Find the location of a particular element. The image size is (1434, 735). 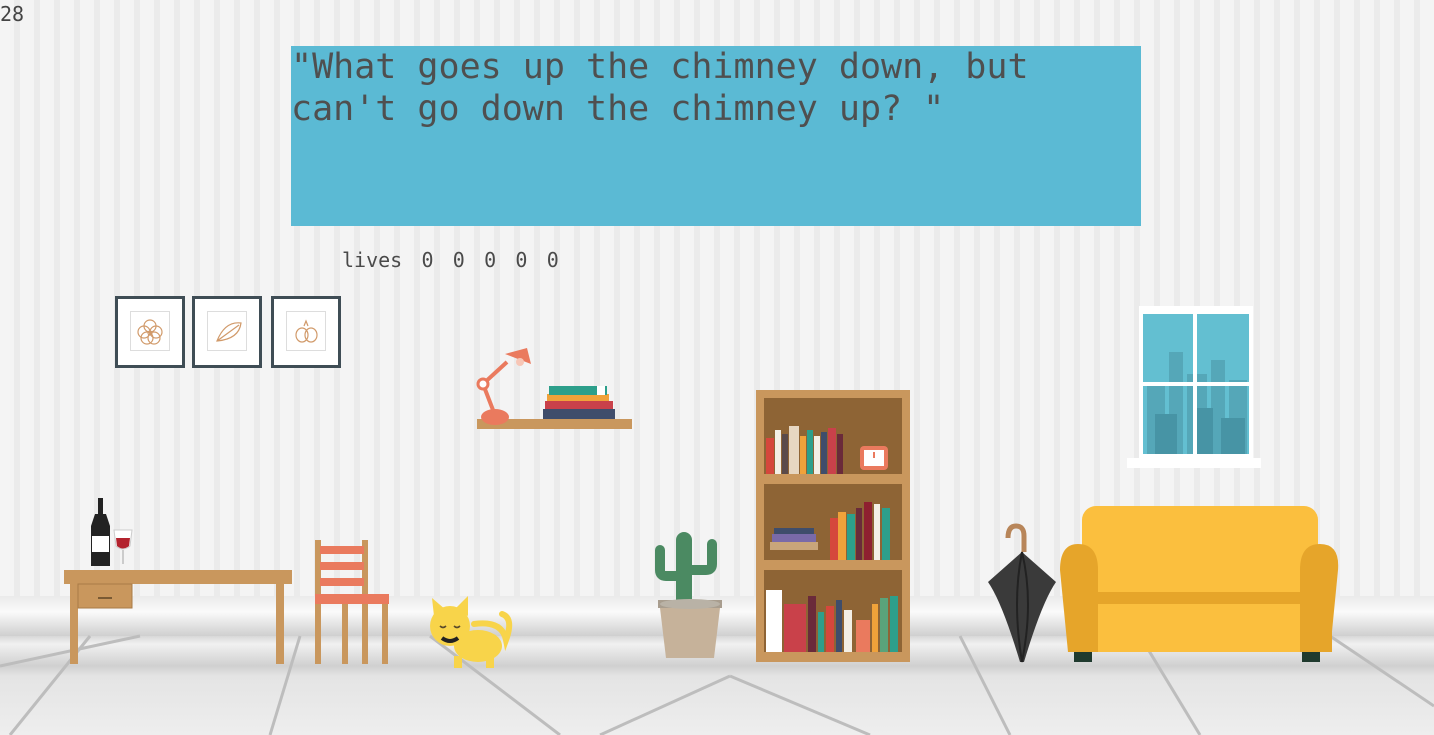

leaf-icon is located at coordinates (229, 332).